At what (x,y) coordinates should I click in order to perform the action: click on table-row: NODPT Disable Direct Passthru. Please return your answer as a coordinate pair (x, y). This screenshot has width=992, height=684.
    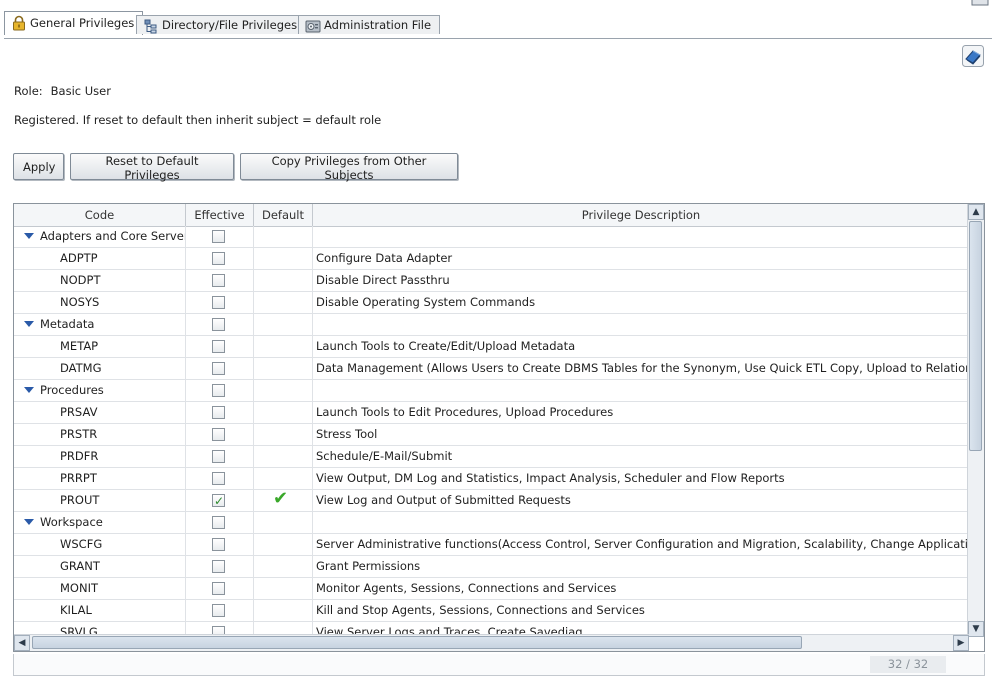
    Looking at the image, I should click on (491, 281).